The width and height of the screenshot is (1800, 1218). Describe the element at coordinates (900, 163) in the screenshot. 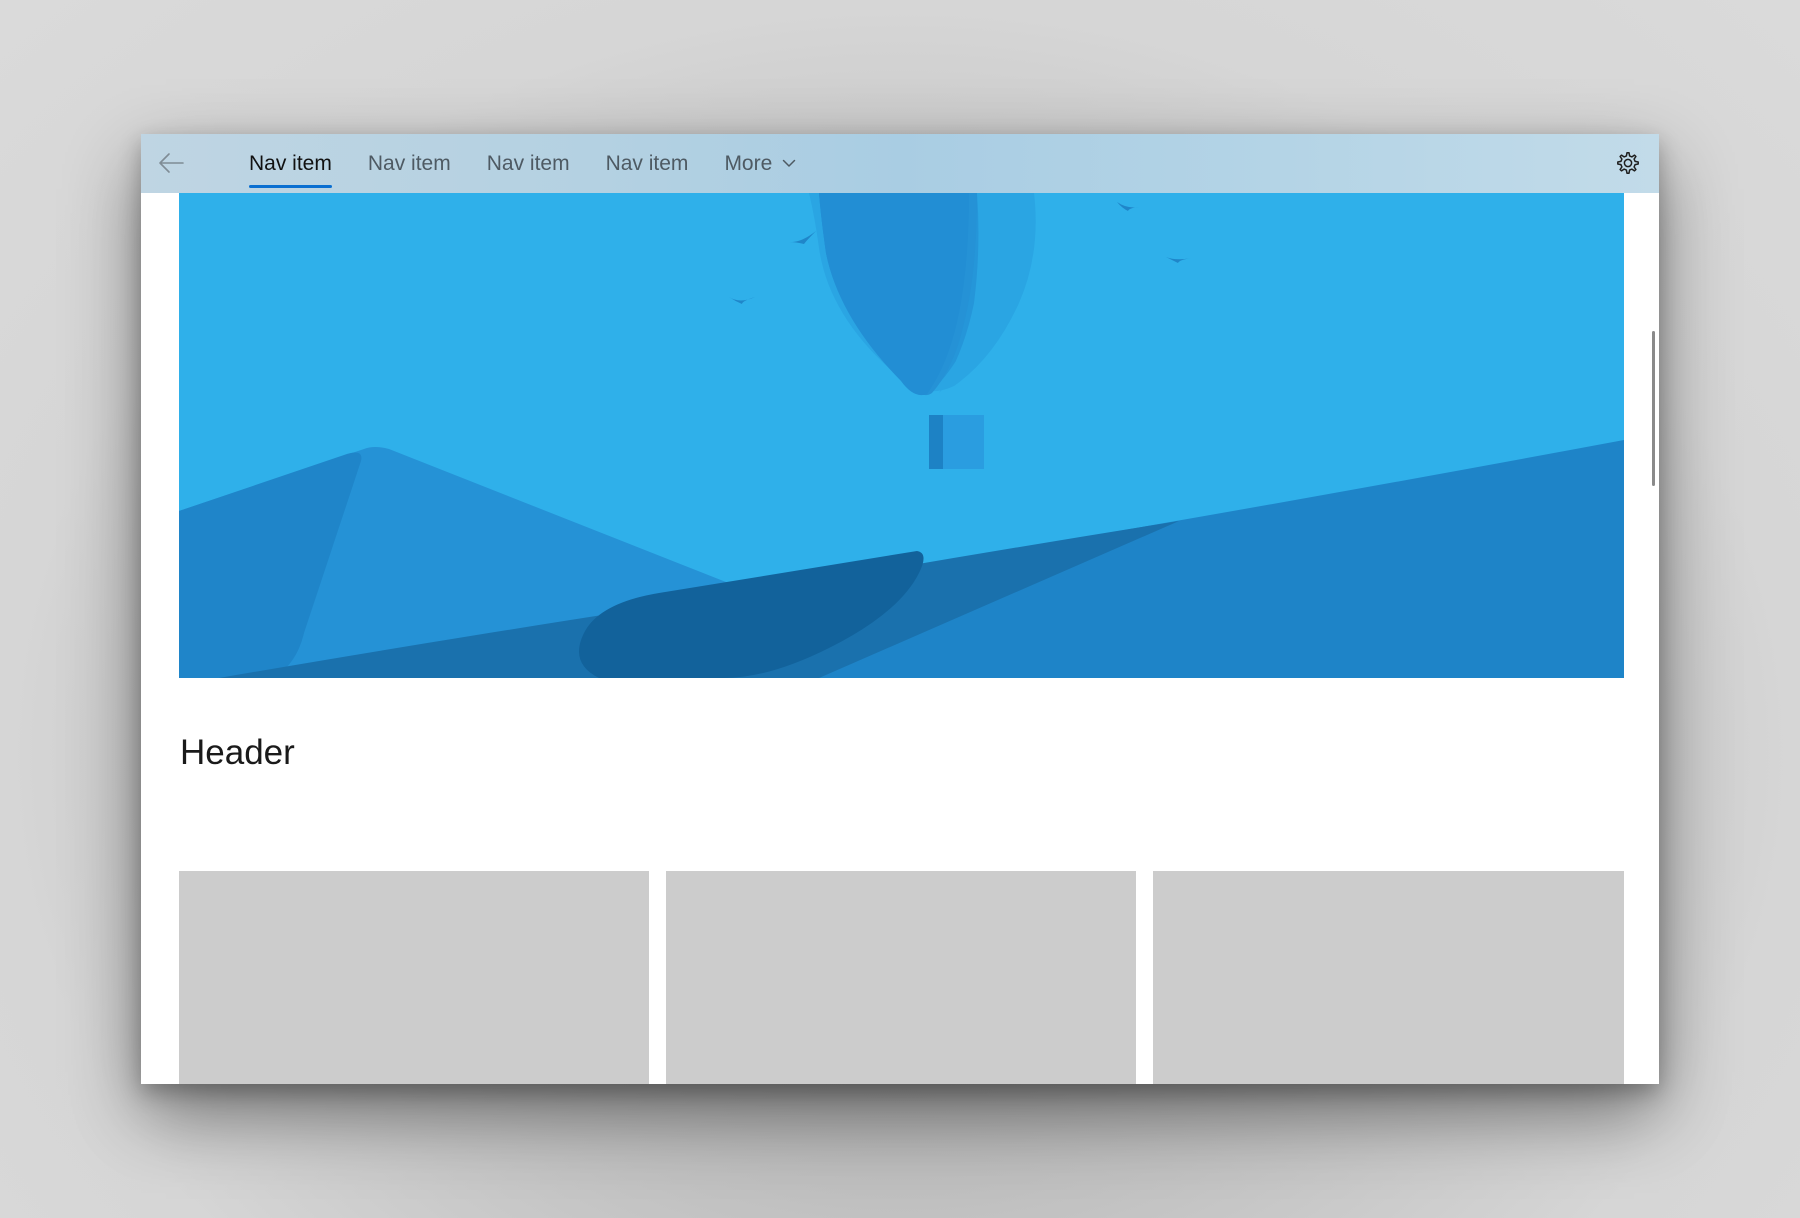

I see `top-navigation-bar: Nav item Nav item Nav item Nav item More` at that location.